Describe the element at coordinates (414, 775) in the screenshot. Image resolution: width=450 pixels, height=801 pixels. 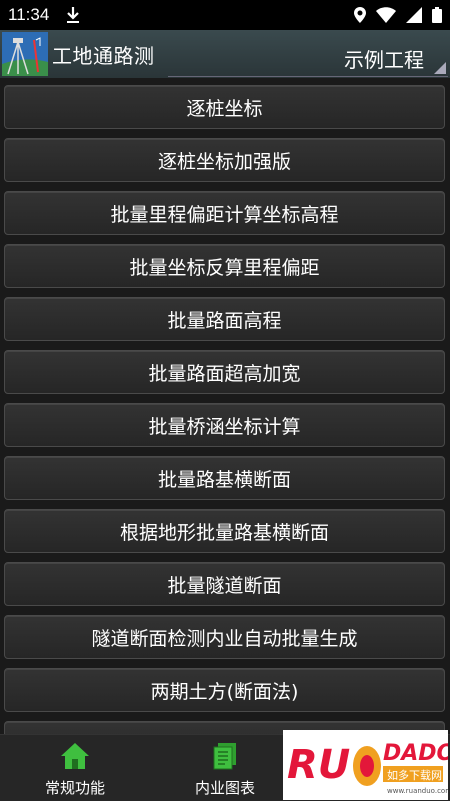
I see `svg-text: 如多下载网` at that location.